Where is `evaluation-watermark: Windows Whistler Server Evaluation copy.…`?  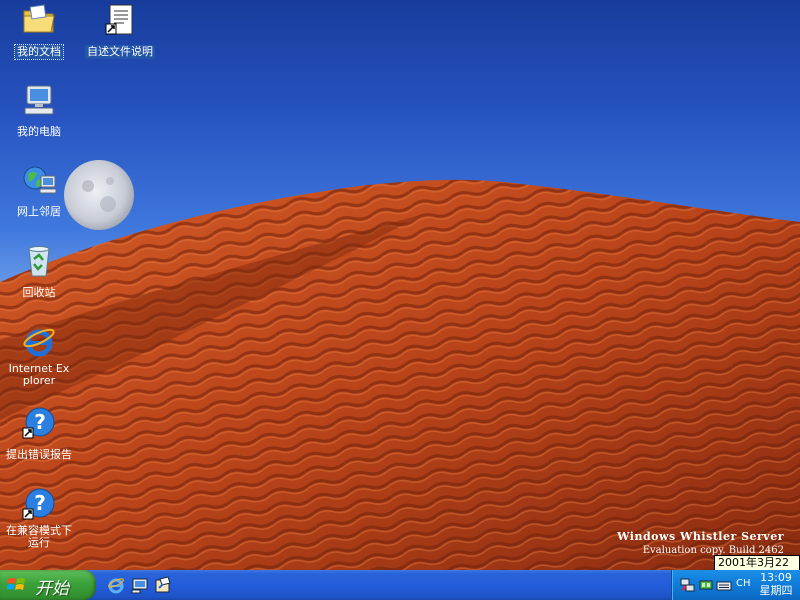 evaluation-watermark: Windows Whistler Server Evaluation copy.… is located at coordinates (700, 543).